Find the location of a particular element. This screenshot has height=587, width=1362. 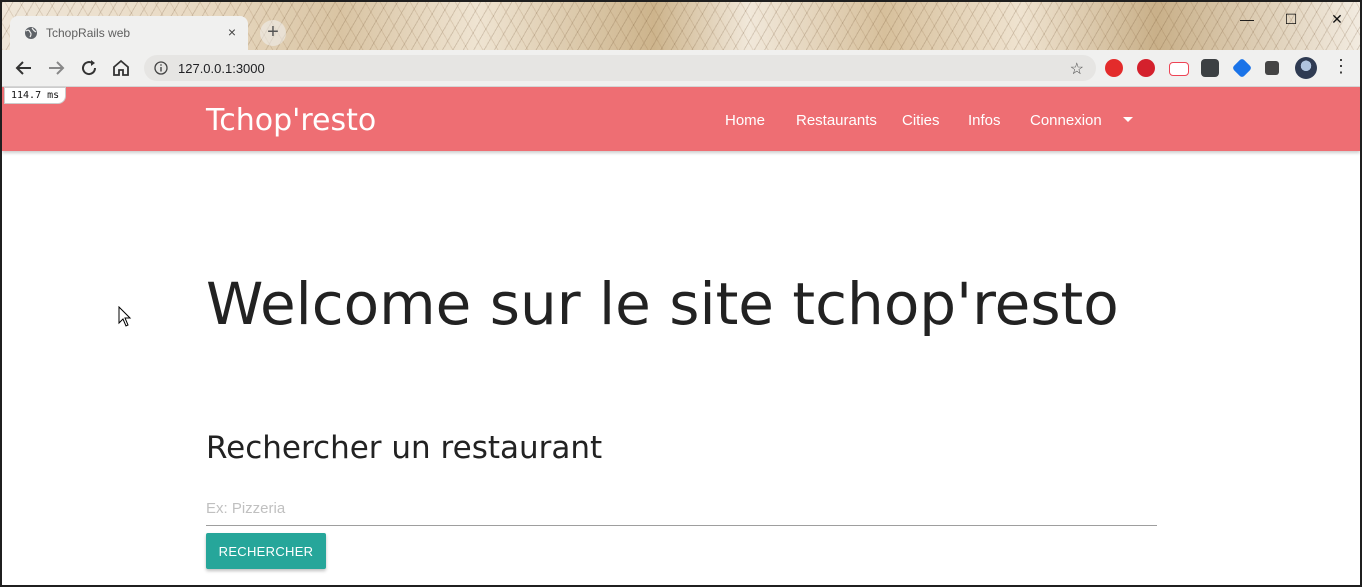

nav-link-connexion: Connexion is located at coordinates (1066, 120).